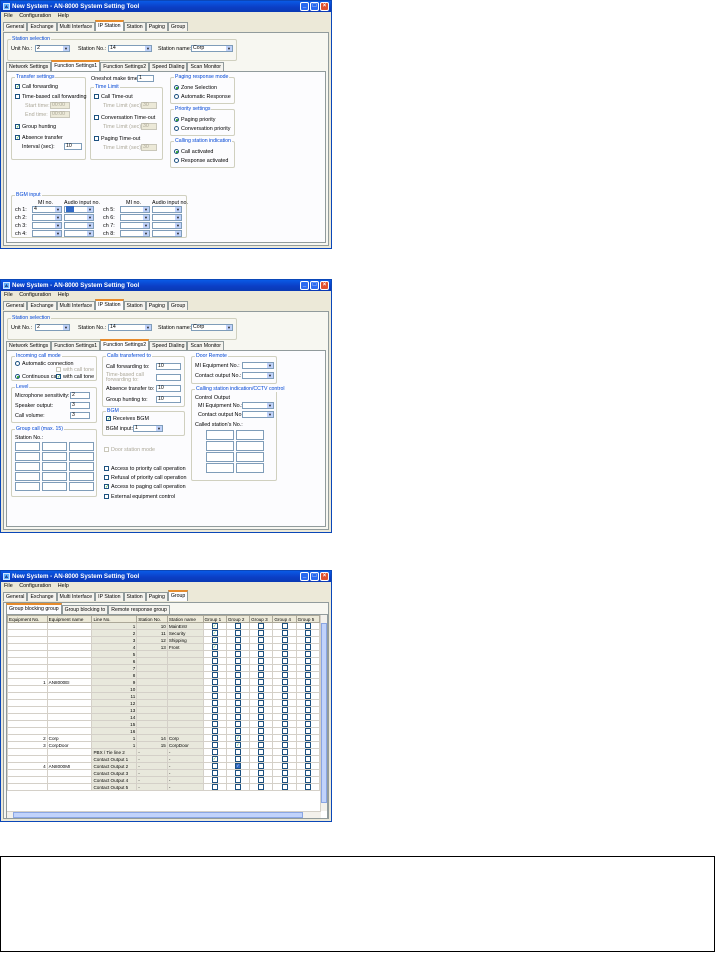 The image size is (716, 953). What do you see at coordinates (167, 209) in the screenshot?
I see `ch5-audio-select: ▼` at bounding box center [167, 209].